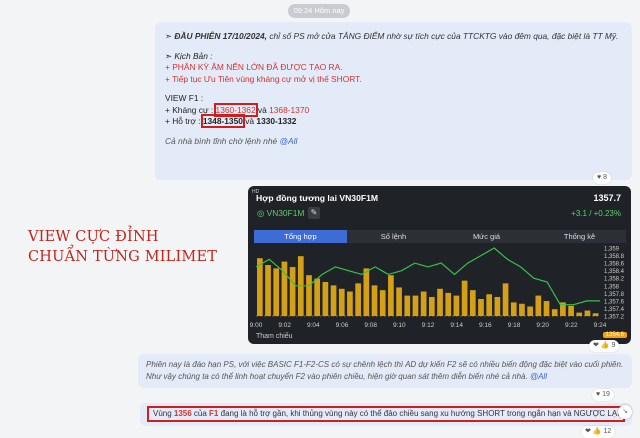  I want to click on closing-line: Cả nhà bình tĩnh chờ lệnh nhé @All, so click(393, 142).